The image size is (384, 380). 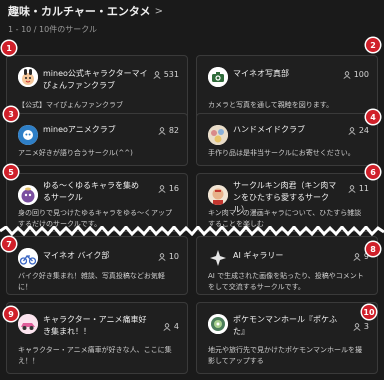 What do you see at coordinates (218, 135) in the screenshot?
I see `handmade-club-avatar-icon` at bounding box center [218, 135].